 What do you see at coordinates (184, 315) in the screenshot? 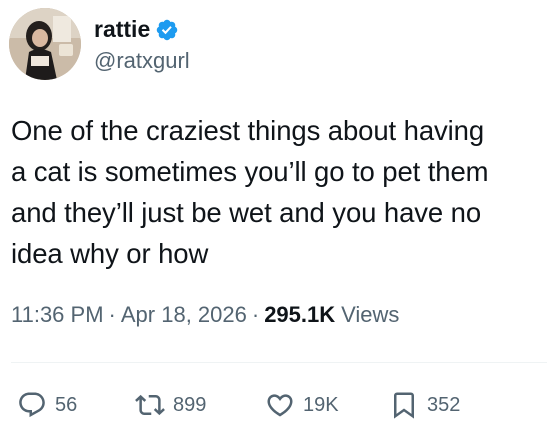
I see `tweet-date: Apr 18, 2026` at bounding box center [184, 315].